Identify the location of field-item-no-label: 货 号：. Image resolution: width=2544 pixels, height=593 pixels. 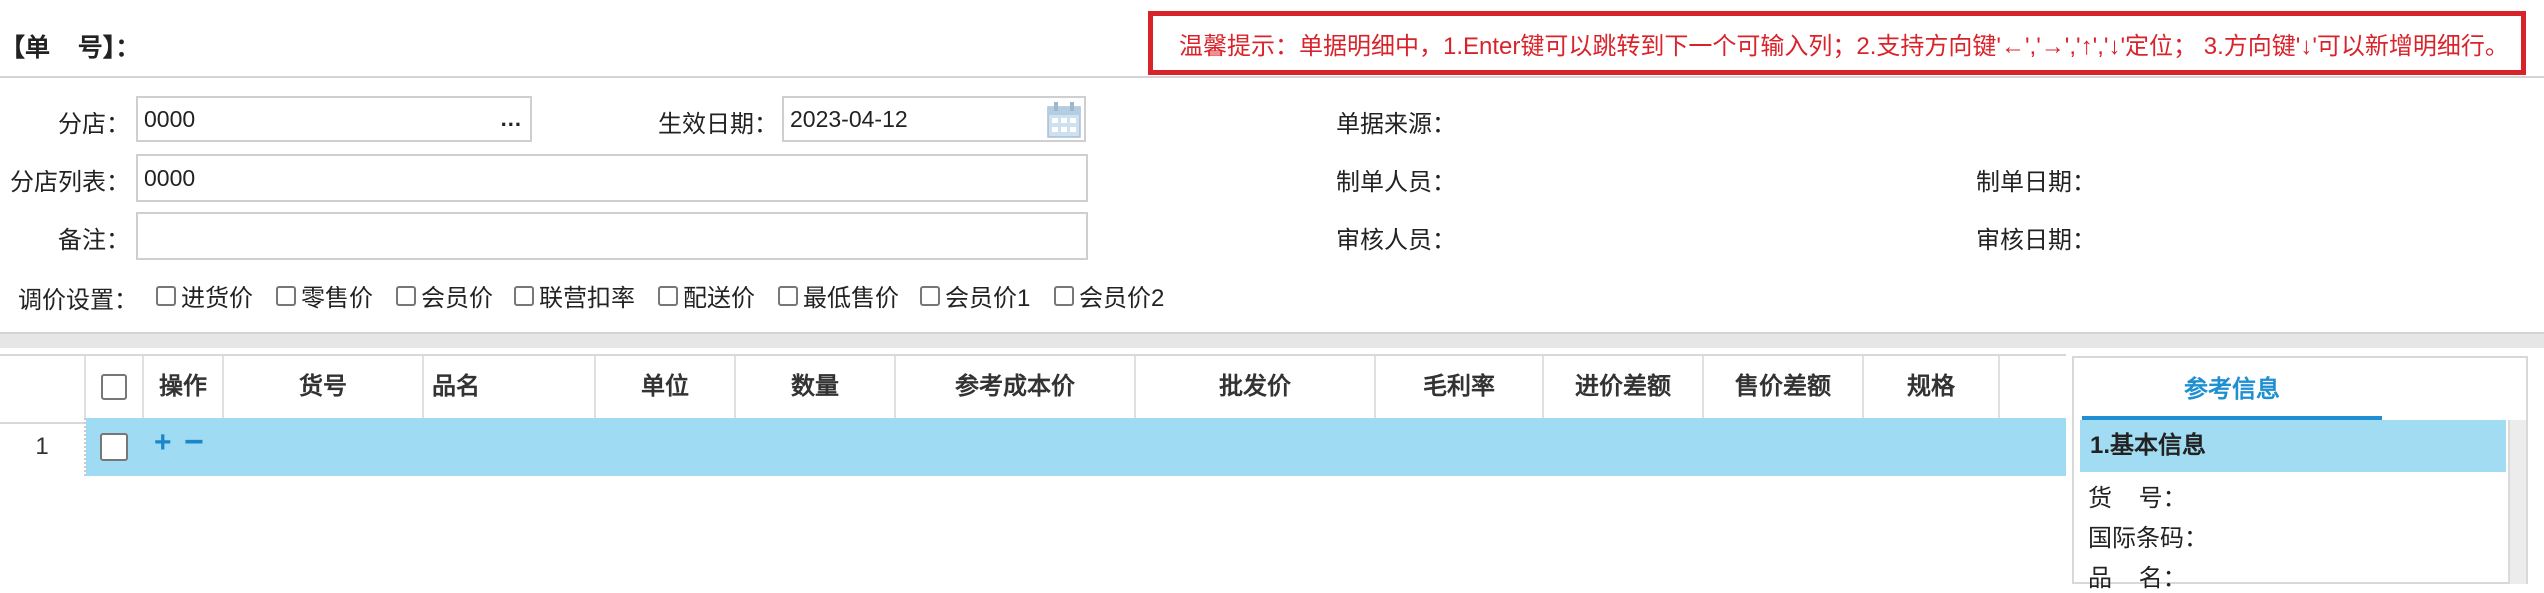
(2137, 498).